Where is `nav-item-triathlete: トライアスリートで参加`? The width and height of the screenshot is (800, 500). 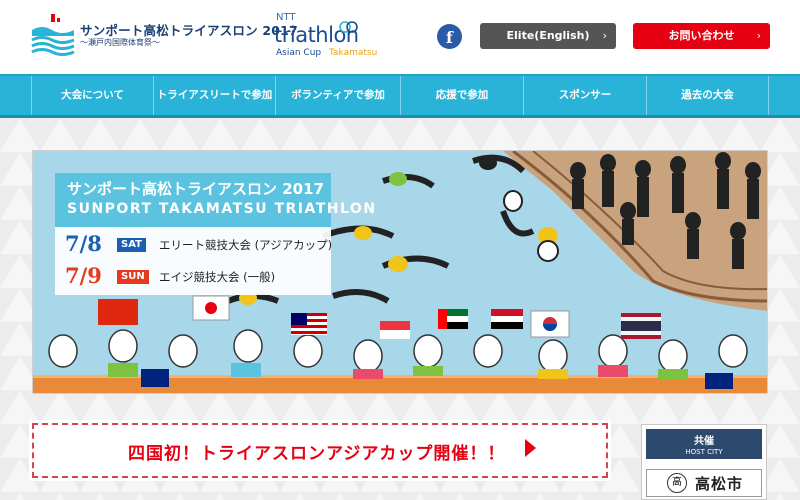 nav-item-triathlete: トライアスリートで参加 is located at coordinates (214, 95).